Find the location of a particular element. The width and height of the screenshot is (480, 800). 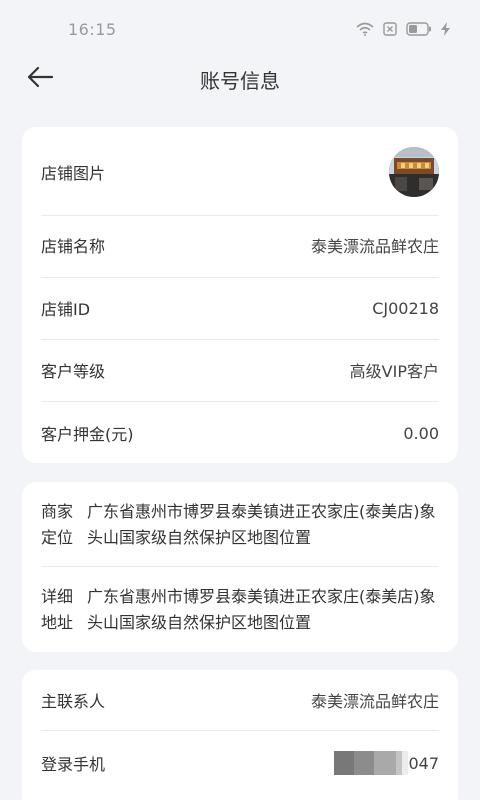

wifi-icon is located at coordinates (365, 29).